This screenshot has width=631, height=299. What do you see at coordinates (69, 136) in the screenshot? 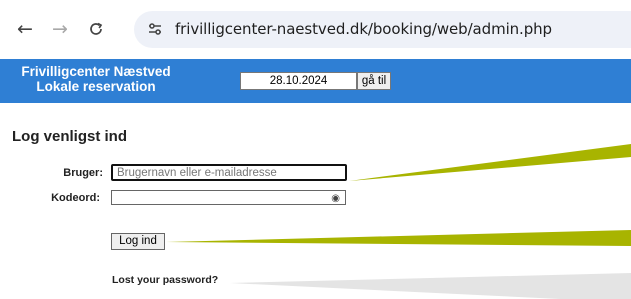
I see `page-title: Log venligst ind` at bounding box center [69, 136].